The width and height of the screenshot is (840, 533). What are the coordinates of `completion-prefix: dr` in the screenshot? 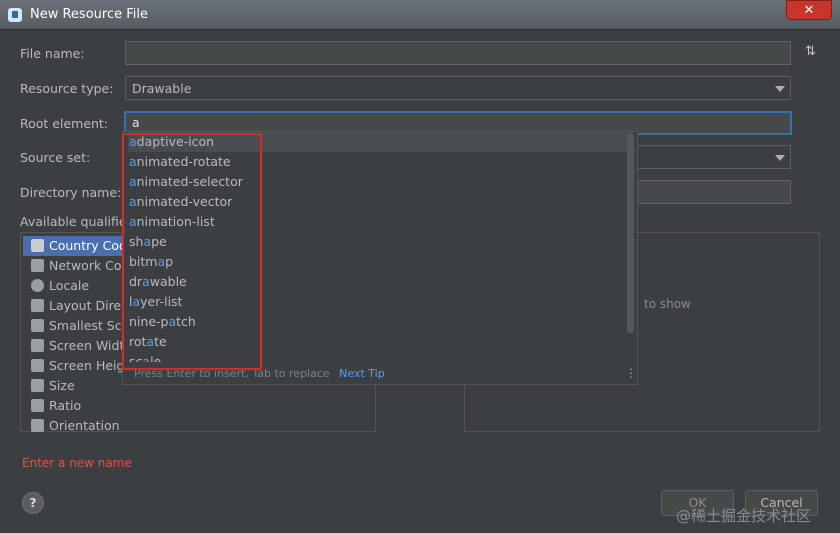 It's located at (136, 281).